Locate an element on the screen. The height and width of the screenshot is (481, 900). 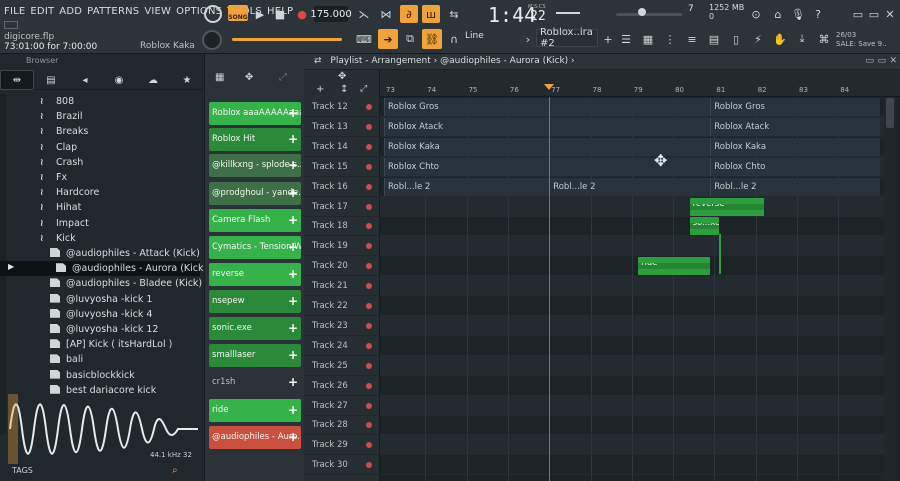
pattern-song-toggle-icon is located at coordinates (213, 14).